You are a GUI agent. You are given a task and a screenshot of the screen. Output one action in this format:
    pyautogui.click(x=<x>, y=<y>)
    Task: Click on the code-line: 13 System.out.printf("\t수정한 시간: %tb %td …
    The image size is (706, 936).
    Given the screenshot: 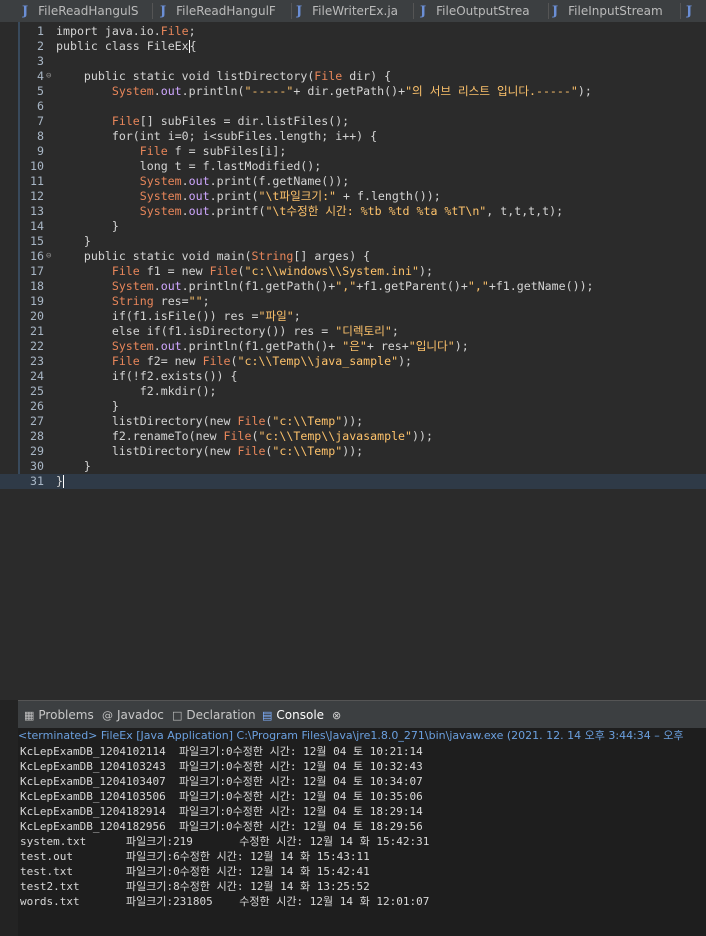 What is the action you would take?
    pyautogui.click(x=353, y=211)
    